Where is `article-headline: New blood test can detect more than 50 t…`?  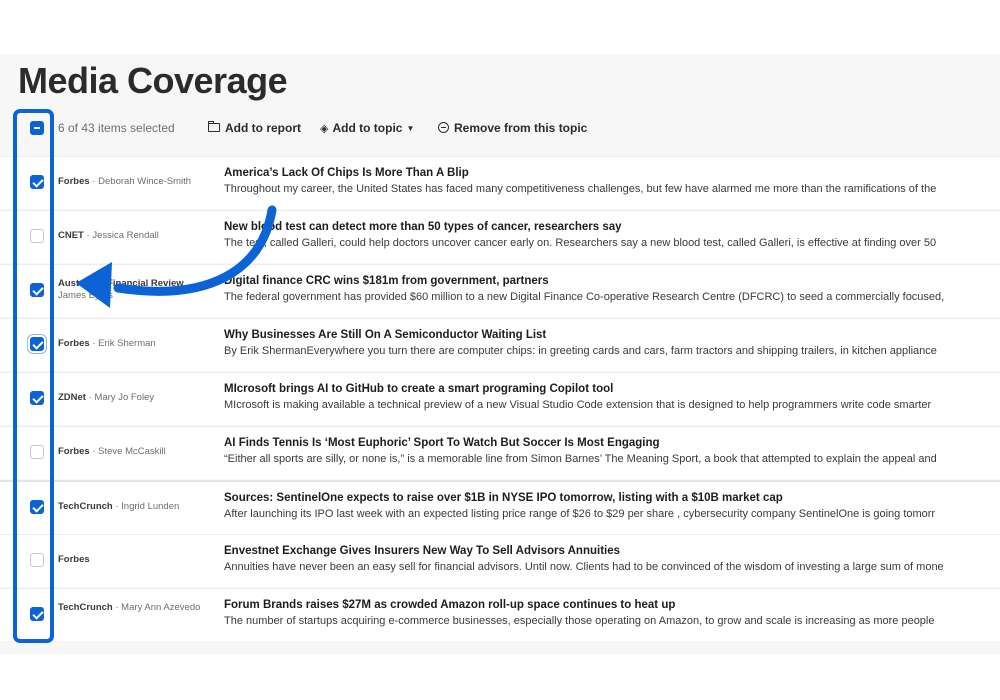
article-headline: New blood test can detect more than 50 t… is located at coordinates (423, 227).